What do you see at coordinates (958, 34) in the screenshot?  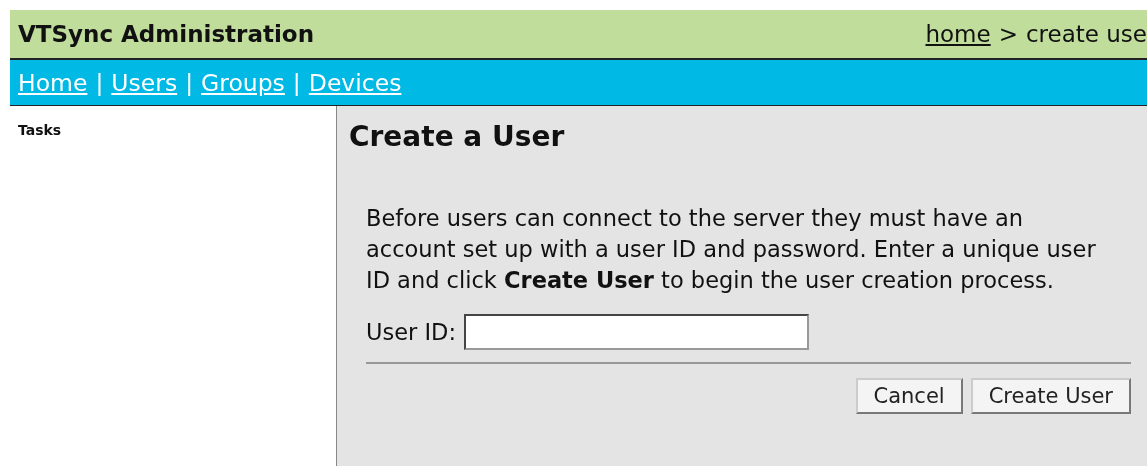 I see `breadcrumb-link: home` at bounding box center [958, 34].